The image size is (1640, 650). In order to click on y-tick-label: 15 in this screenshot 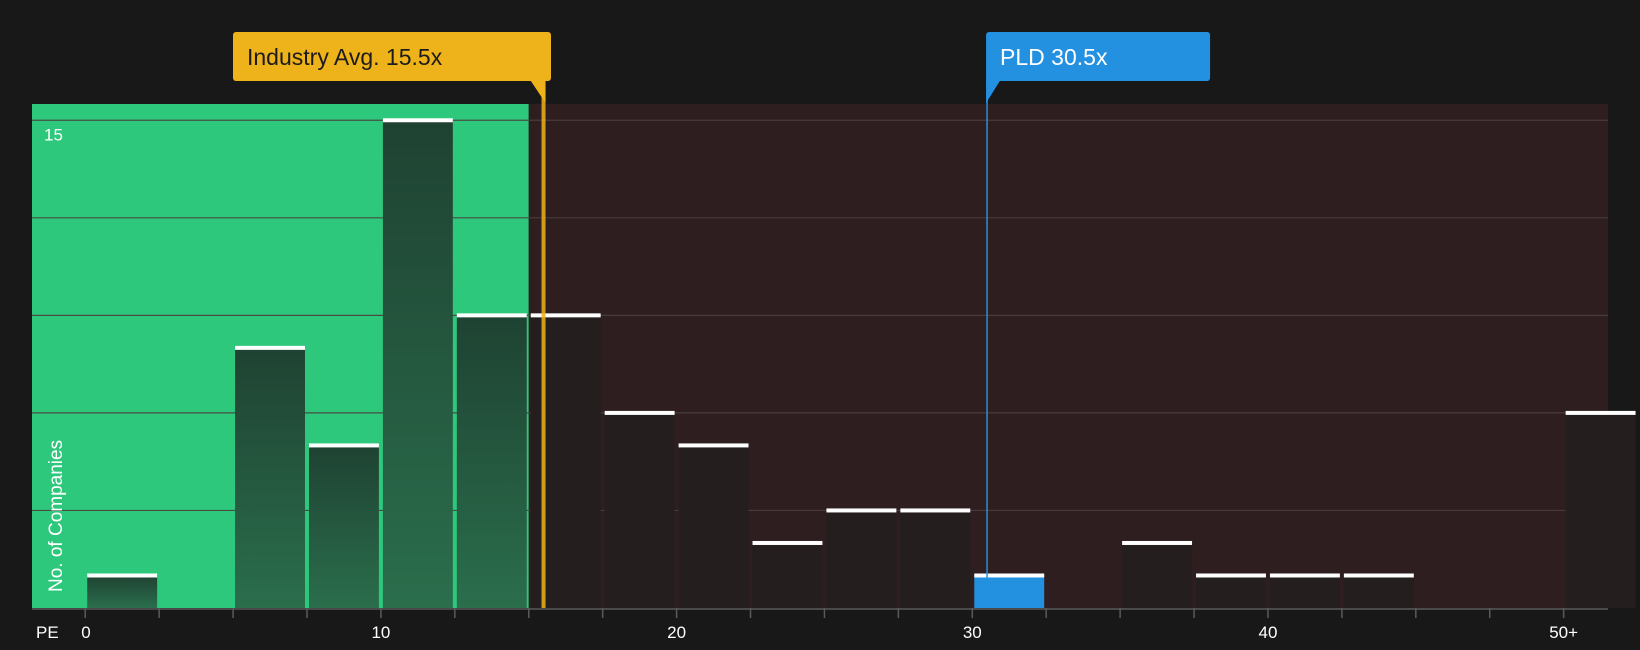, I will do `click(53, 134)`.